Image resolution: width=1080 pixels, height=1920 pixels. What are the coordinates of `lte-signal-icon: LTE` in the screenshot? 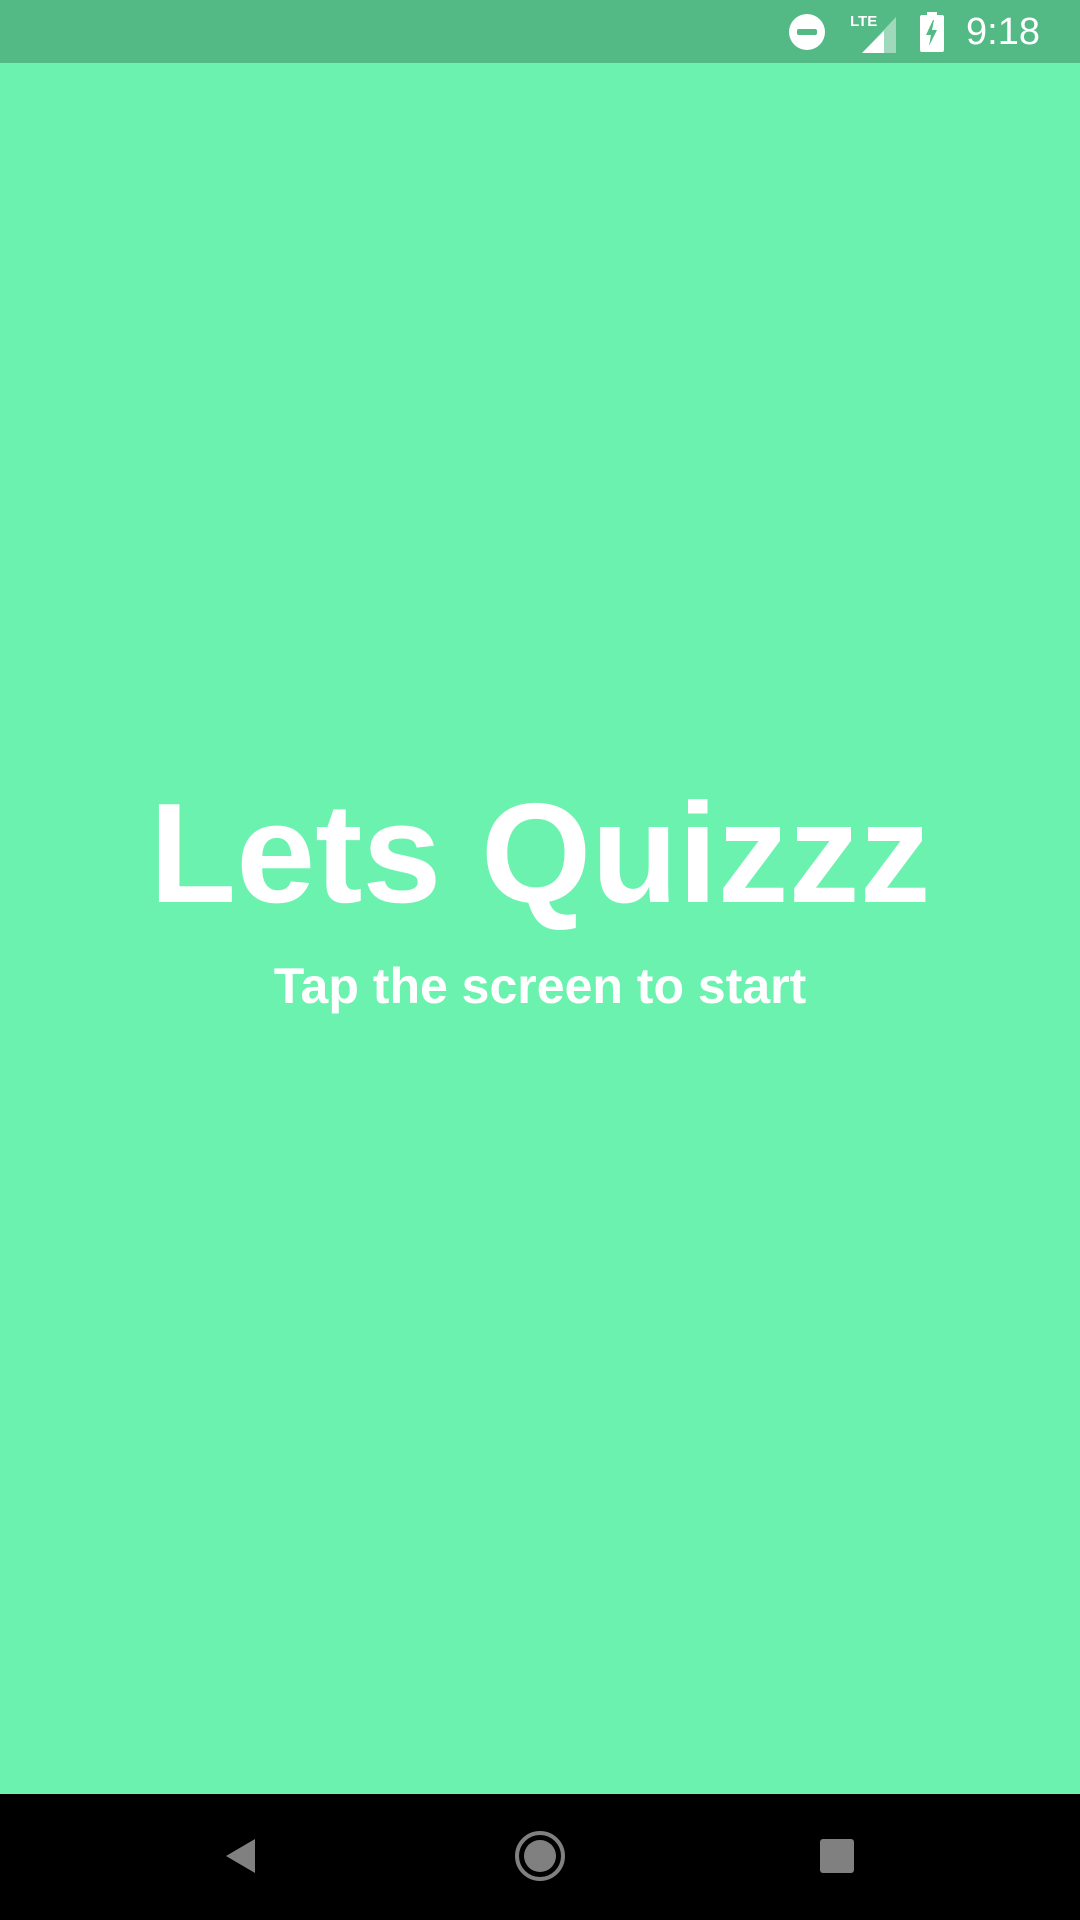 It's located at (873, 32).